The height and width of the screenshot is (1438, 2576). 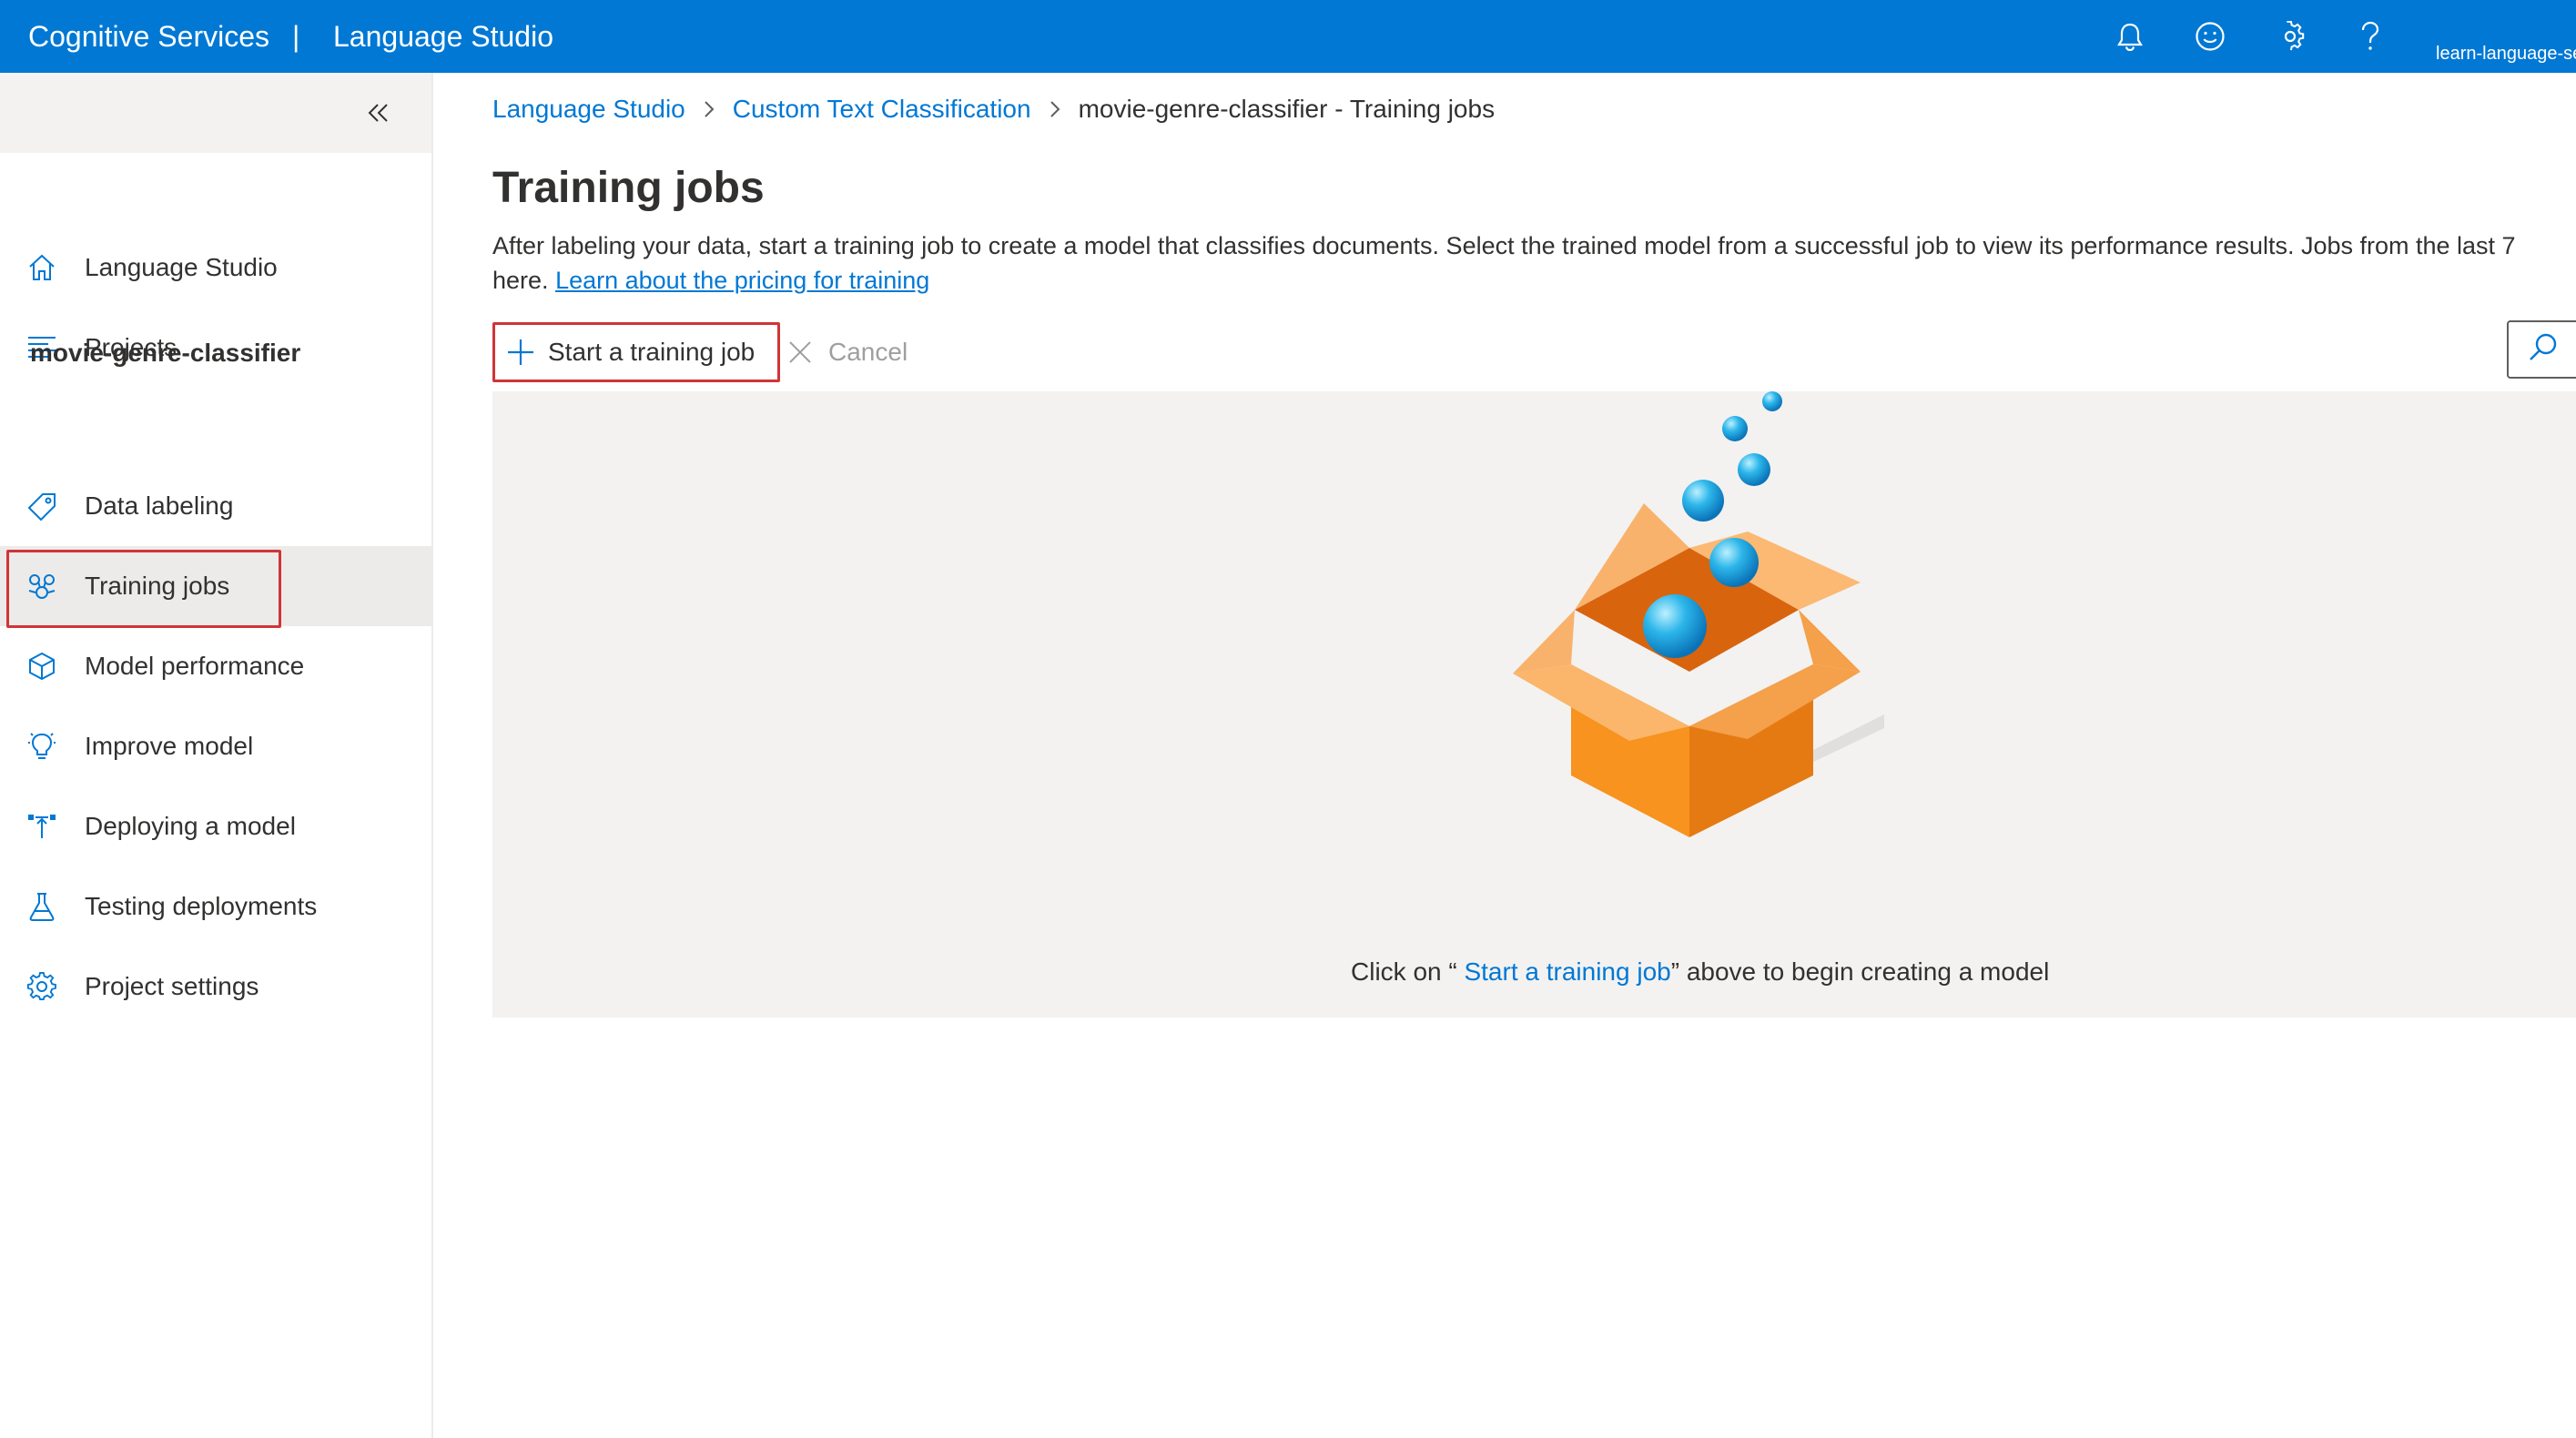 I want to click on cancel-button: Cancel, so click(x=848, y=352).